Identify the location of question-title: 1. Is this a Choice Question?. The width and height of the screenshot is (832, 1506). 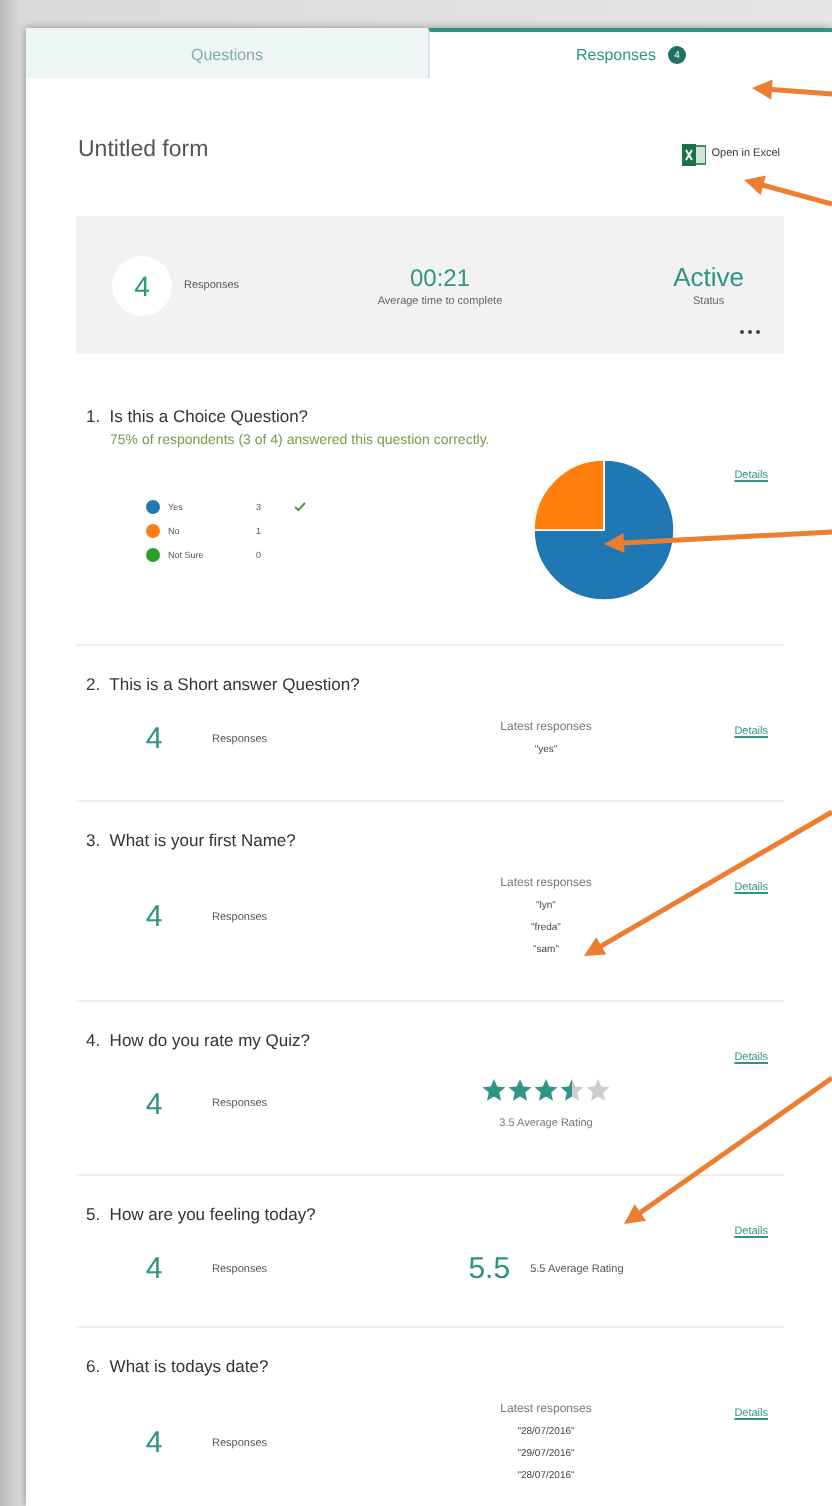
(198, 416).